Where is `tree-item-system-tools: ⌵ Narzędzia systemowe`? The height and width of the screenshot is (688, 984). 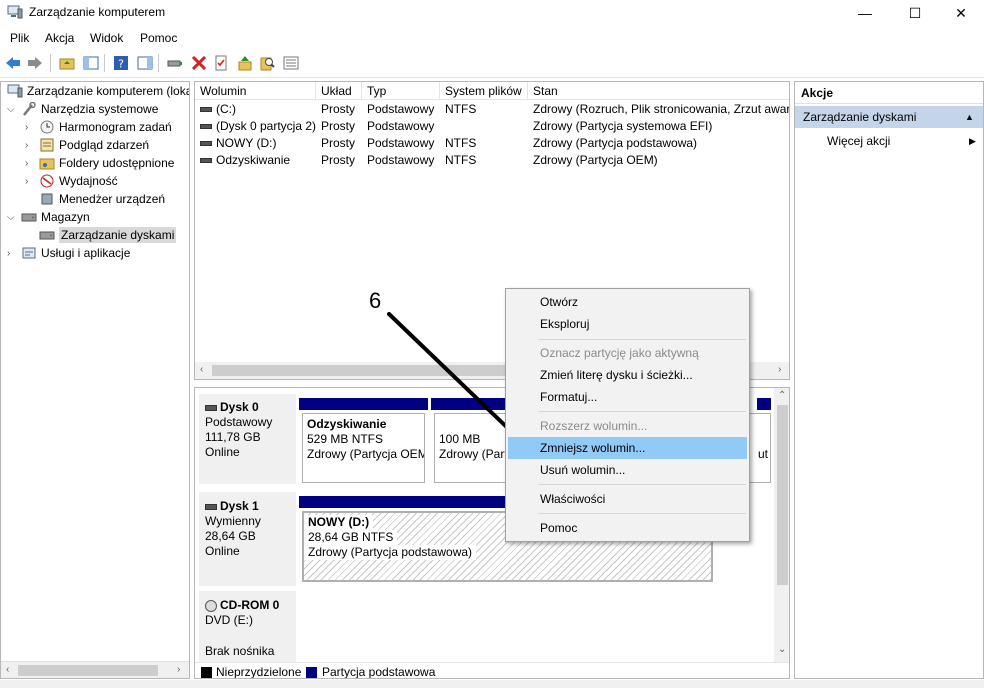
tree-item-system-tools: ⌵ Narzędzia systemowe is located at coordinates (82, 109).